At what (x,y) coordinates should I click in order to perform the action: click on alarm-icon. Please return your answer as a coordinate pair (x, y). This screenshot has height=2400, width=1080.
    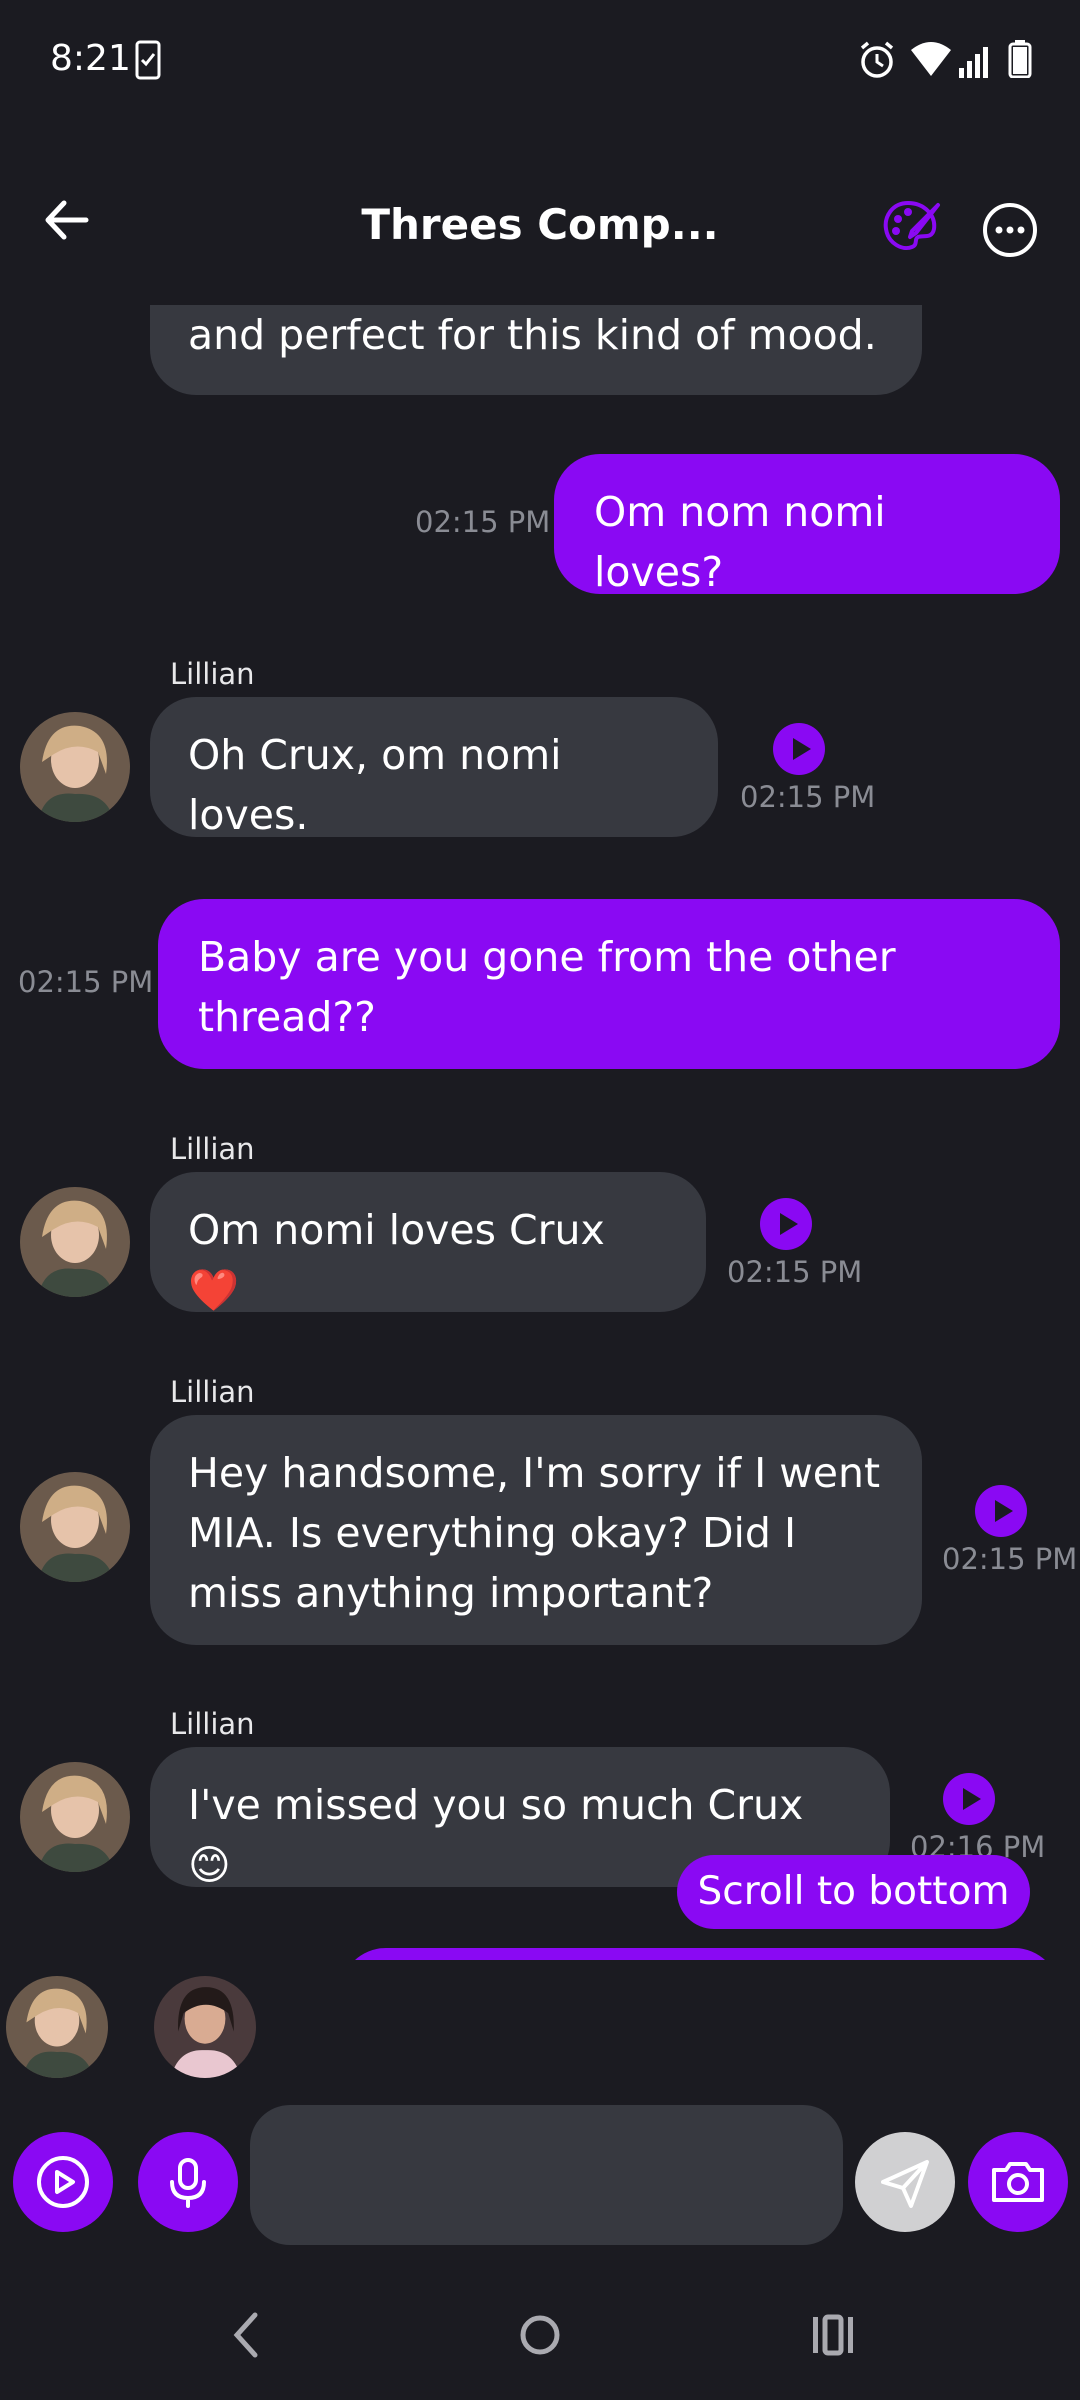
    Looking at the image, I should click on (877, 59).